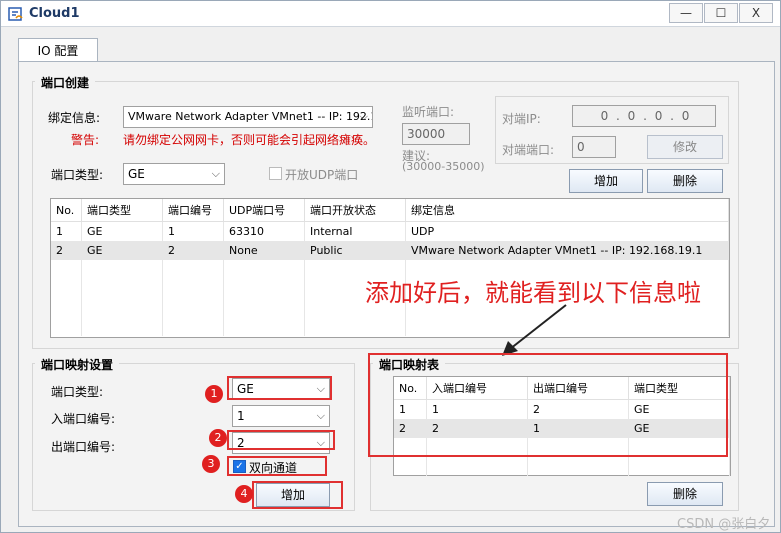 The image size is (781, 533). What do you see at coordinates (66, 210) in the screenshot?
I see `column-header: No.` at bounding box center [66, 210].